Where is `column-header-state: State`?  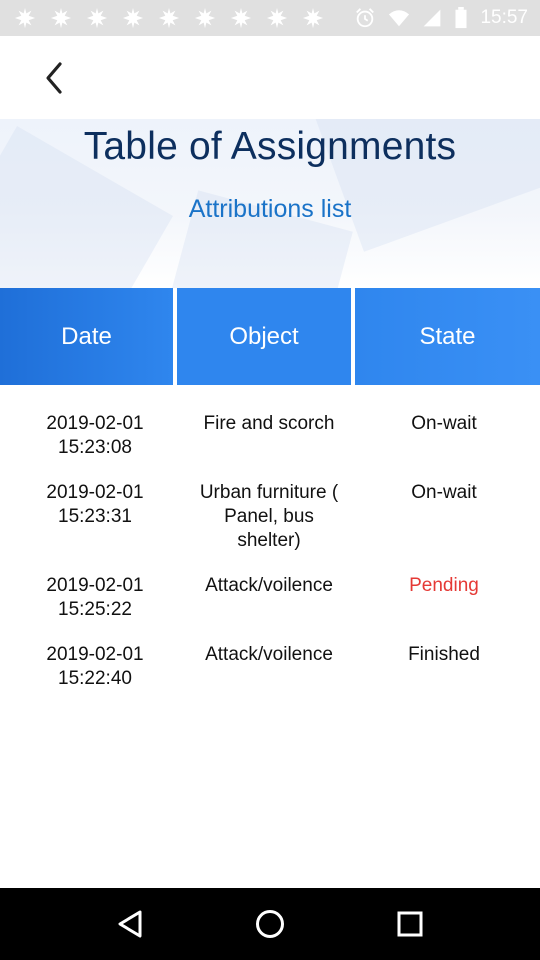 column-header-state: State is located at coordinates (447, 336).